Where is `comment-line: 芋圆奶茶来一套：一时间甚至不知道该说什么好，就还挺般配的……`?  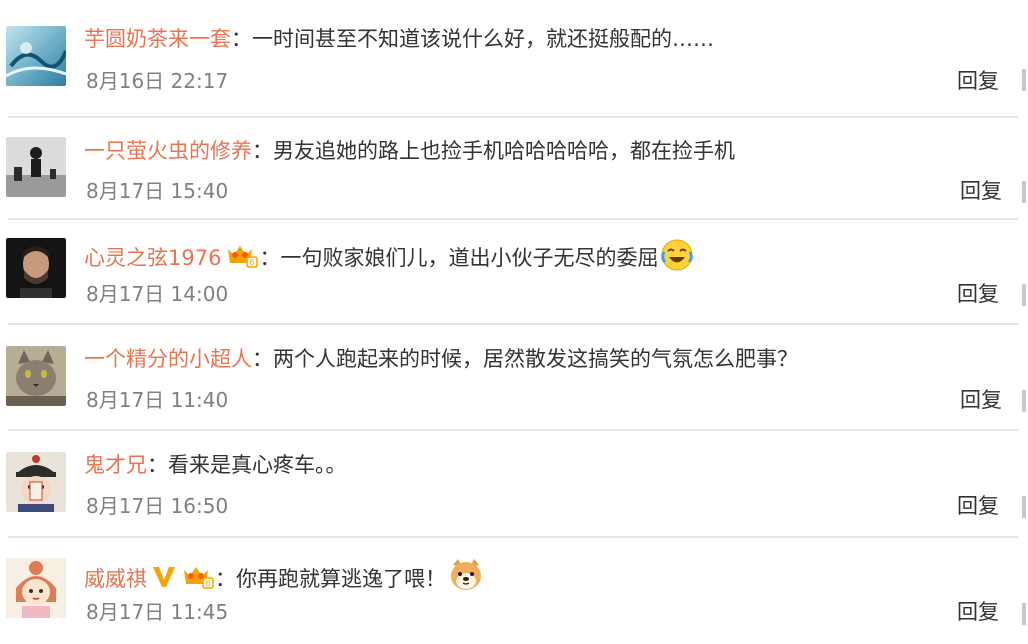 comment-line: 芋圆奶茶来一套：一时间甚至不知道该说什么好，就还挺般配的…… is located at coordinates (399, 39).